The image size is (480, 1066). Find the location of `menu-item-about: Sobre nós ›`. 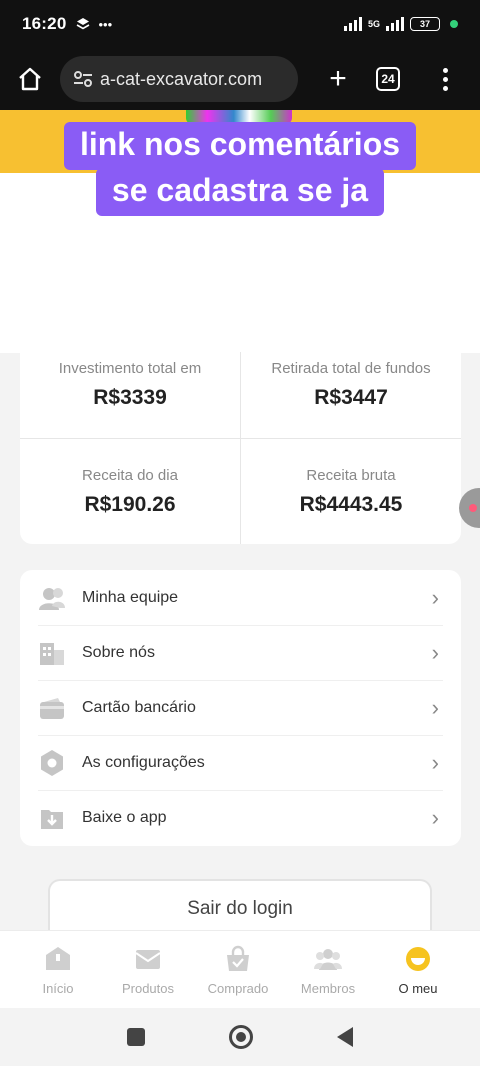

menu-item-about: Sobre nós › is located at coordinates (240, 652).